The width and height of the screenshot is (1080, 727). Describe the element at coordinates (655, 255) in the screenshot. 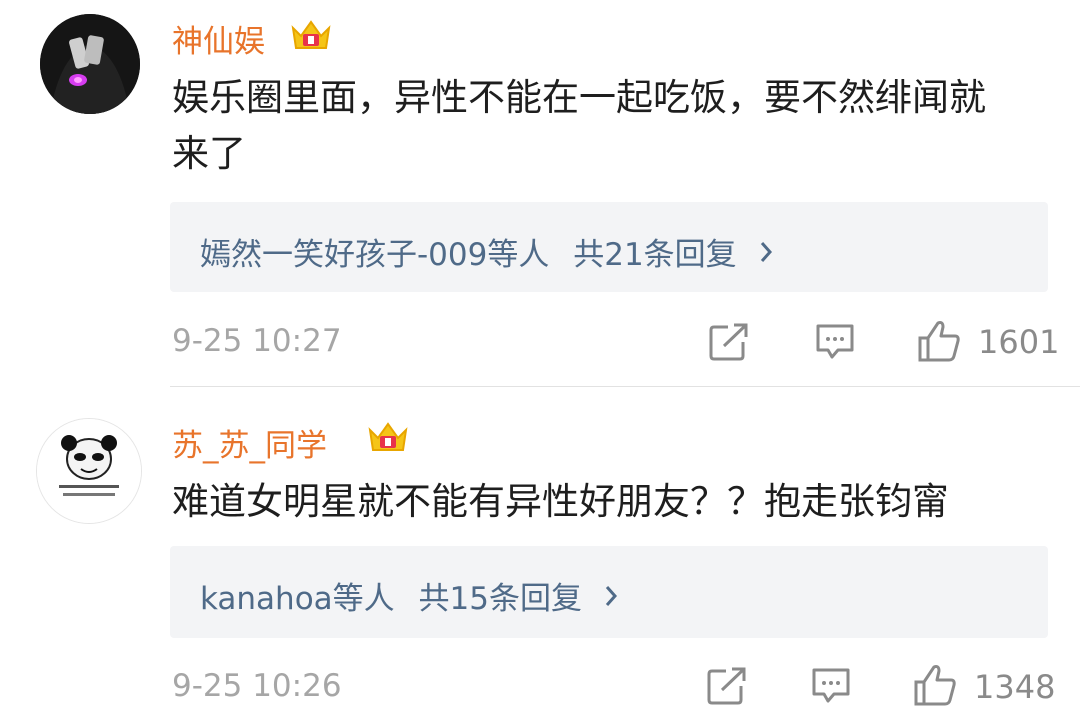

I see `reply-count: 共21条回复` at that location.